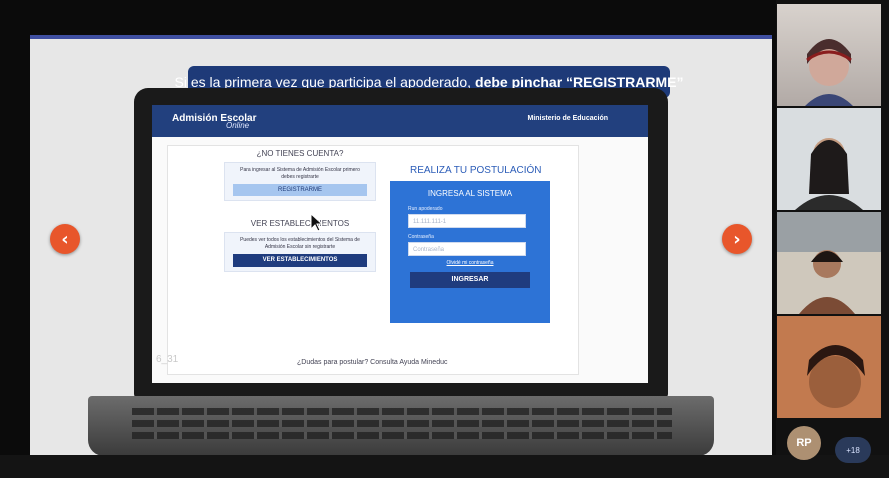 This screenshot has height=478, width=889. What do you see at coordinates (444, 466) in the screenshot?
I see `meeting-bottom-bar` at bounding box center [444, 466].